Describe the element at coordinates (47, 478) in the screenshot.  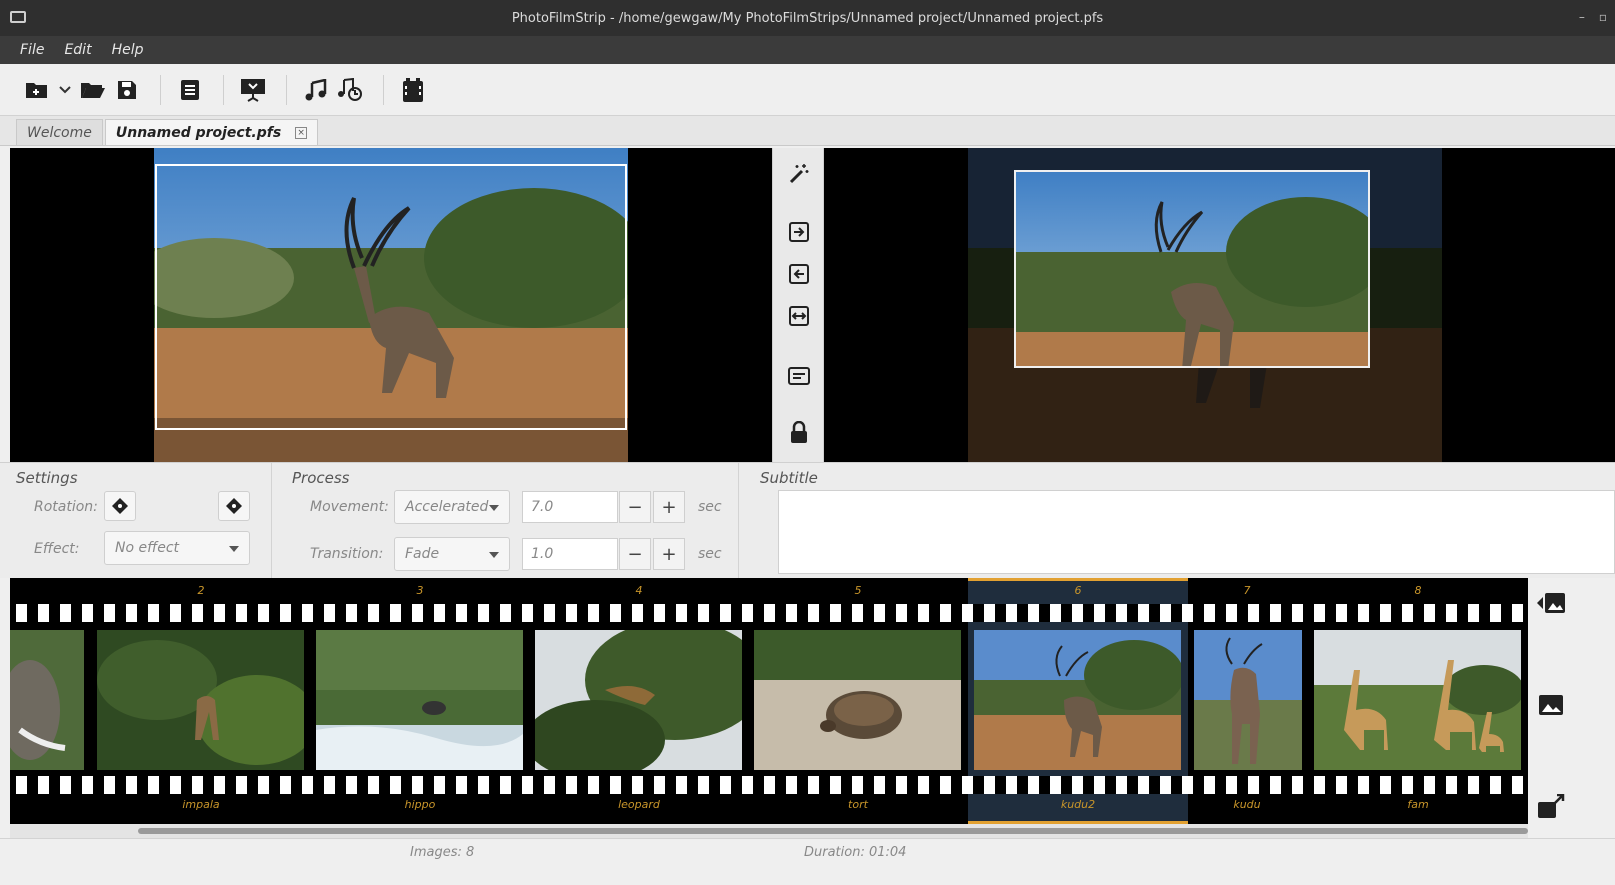
I see `settings-title: Settings` at that location.